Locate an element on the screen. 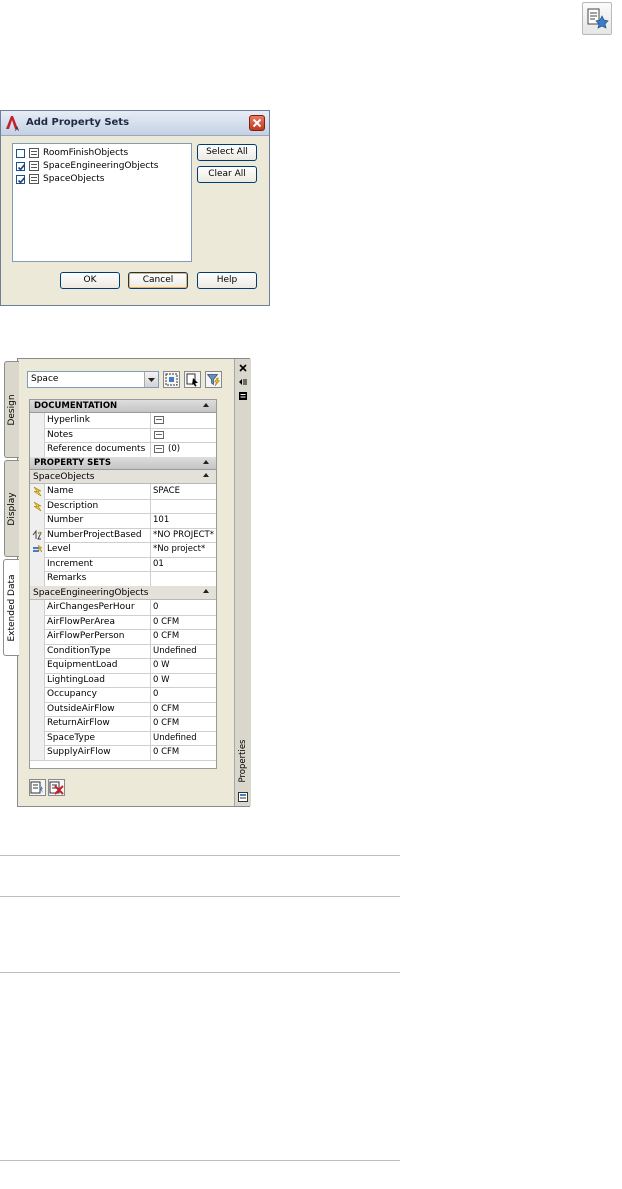 The height and width of the screenshot is (1189, 622). table-row: Increment 01 is located at coordinates (123, 564).